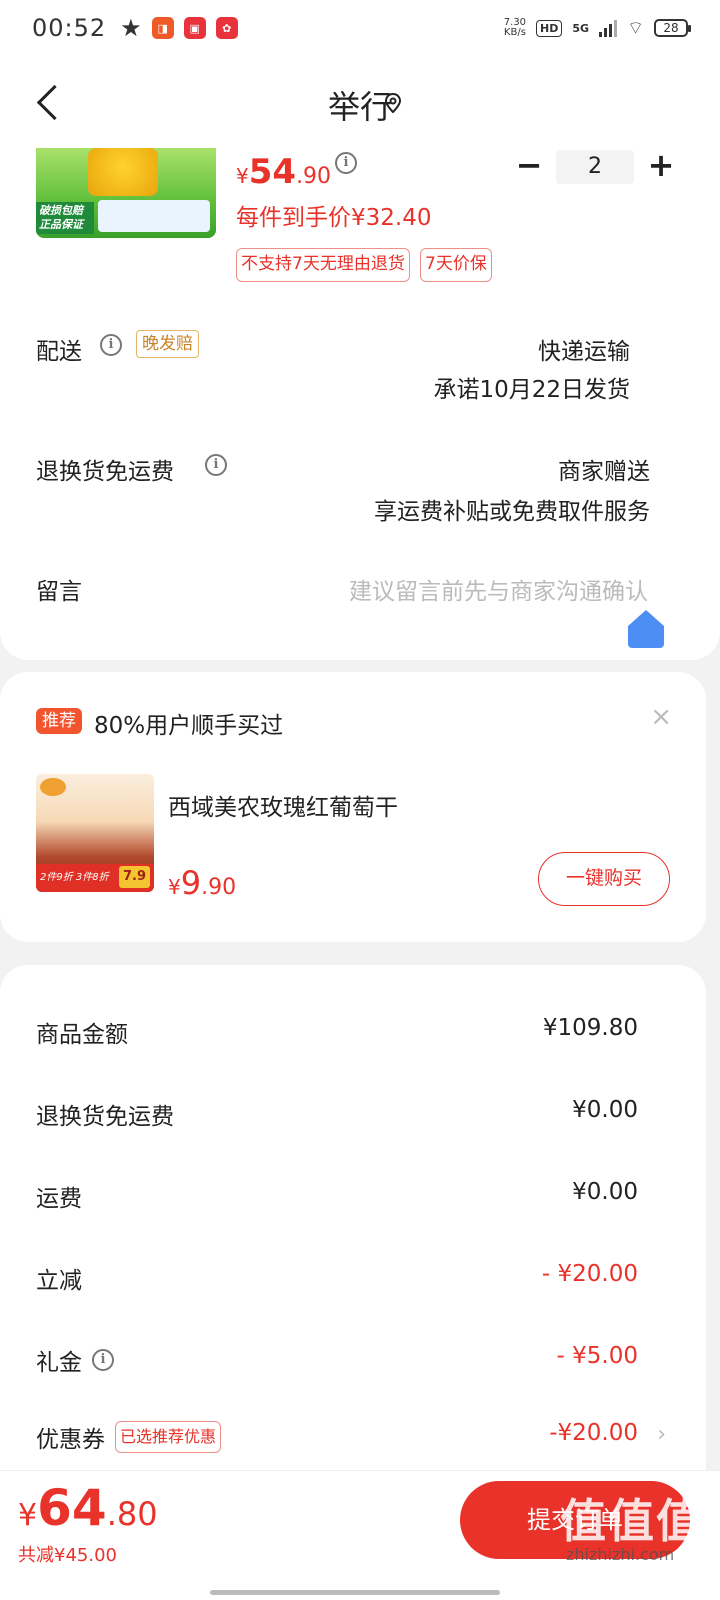 This screenshot has width=720, height=1600. I want to click on recommend-item-name: 西域美农玫瑰红葡萄干, so click(283, 805).